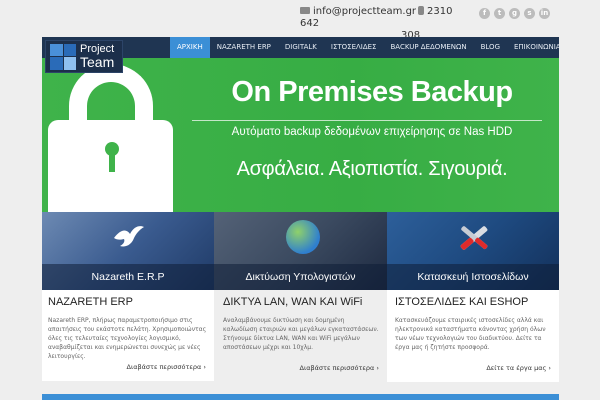  What do you see at coordinates (499, 13) in the screenshot?
I see `twitter-icon: t` at bounding box center [499, 13].